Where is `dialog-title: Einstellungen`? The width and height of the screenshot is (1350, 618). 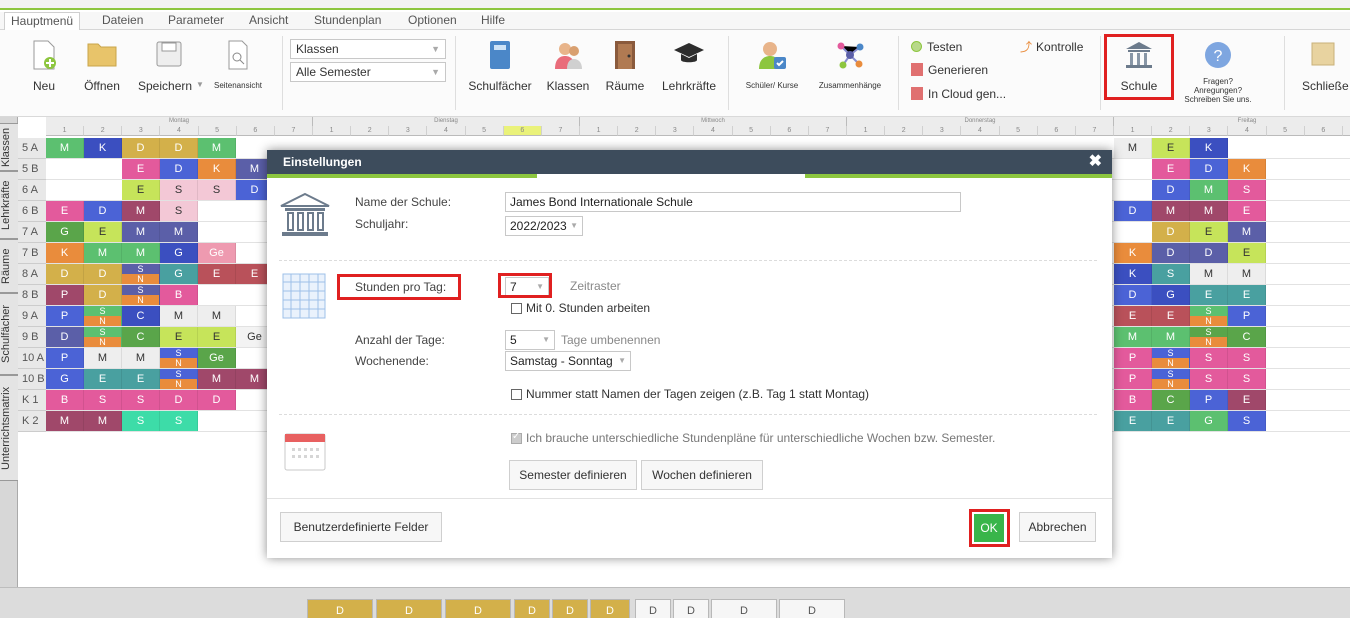 dialog-title: Einstellungen is located at coordinates (322, 162).